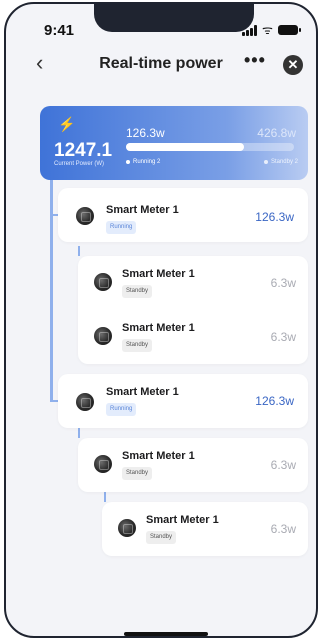 This screenshot has width=322, height=640. I want to click on close-icon: ✕, so click(293, 65).